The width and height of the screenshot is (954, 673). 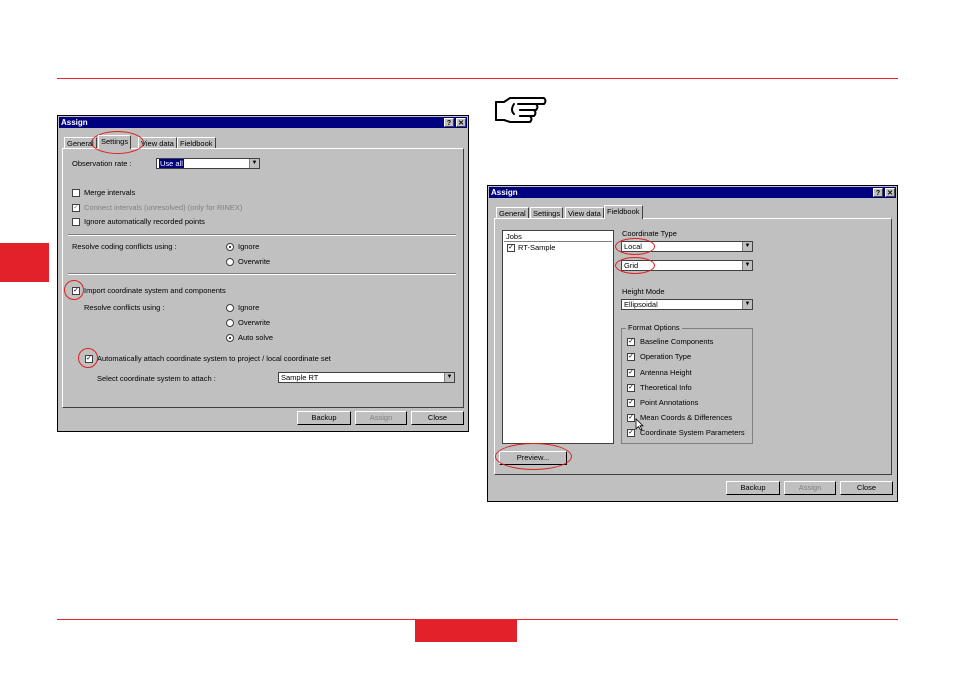 I want to click on height-mode-value: Ellipsoidal, so click(x=641, y=304).